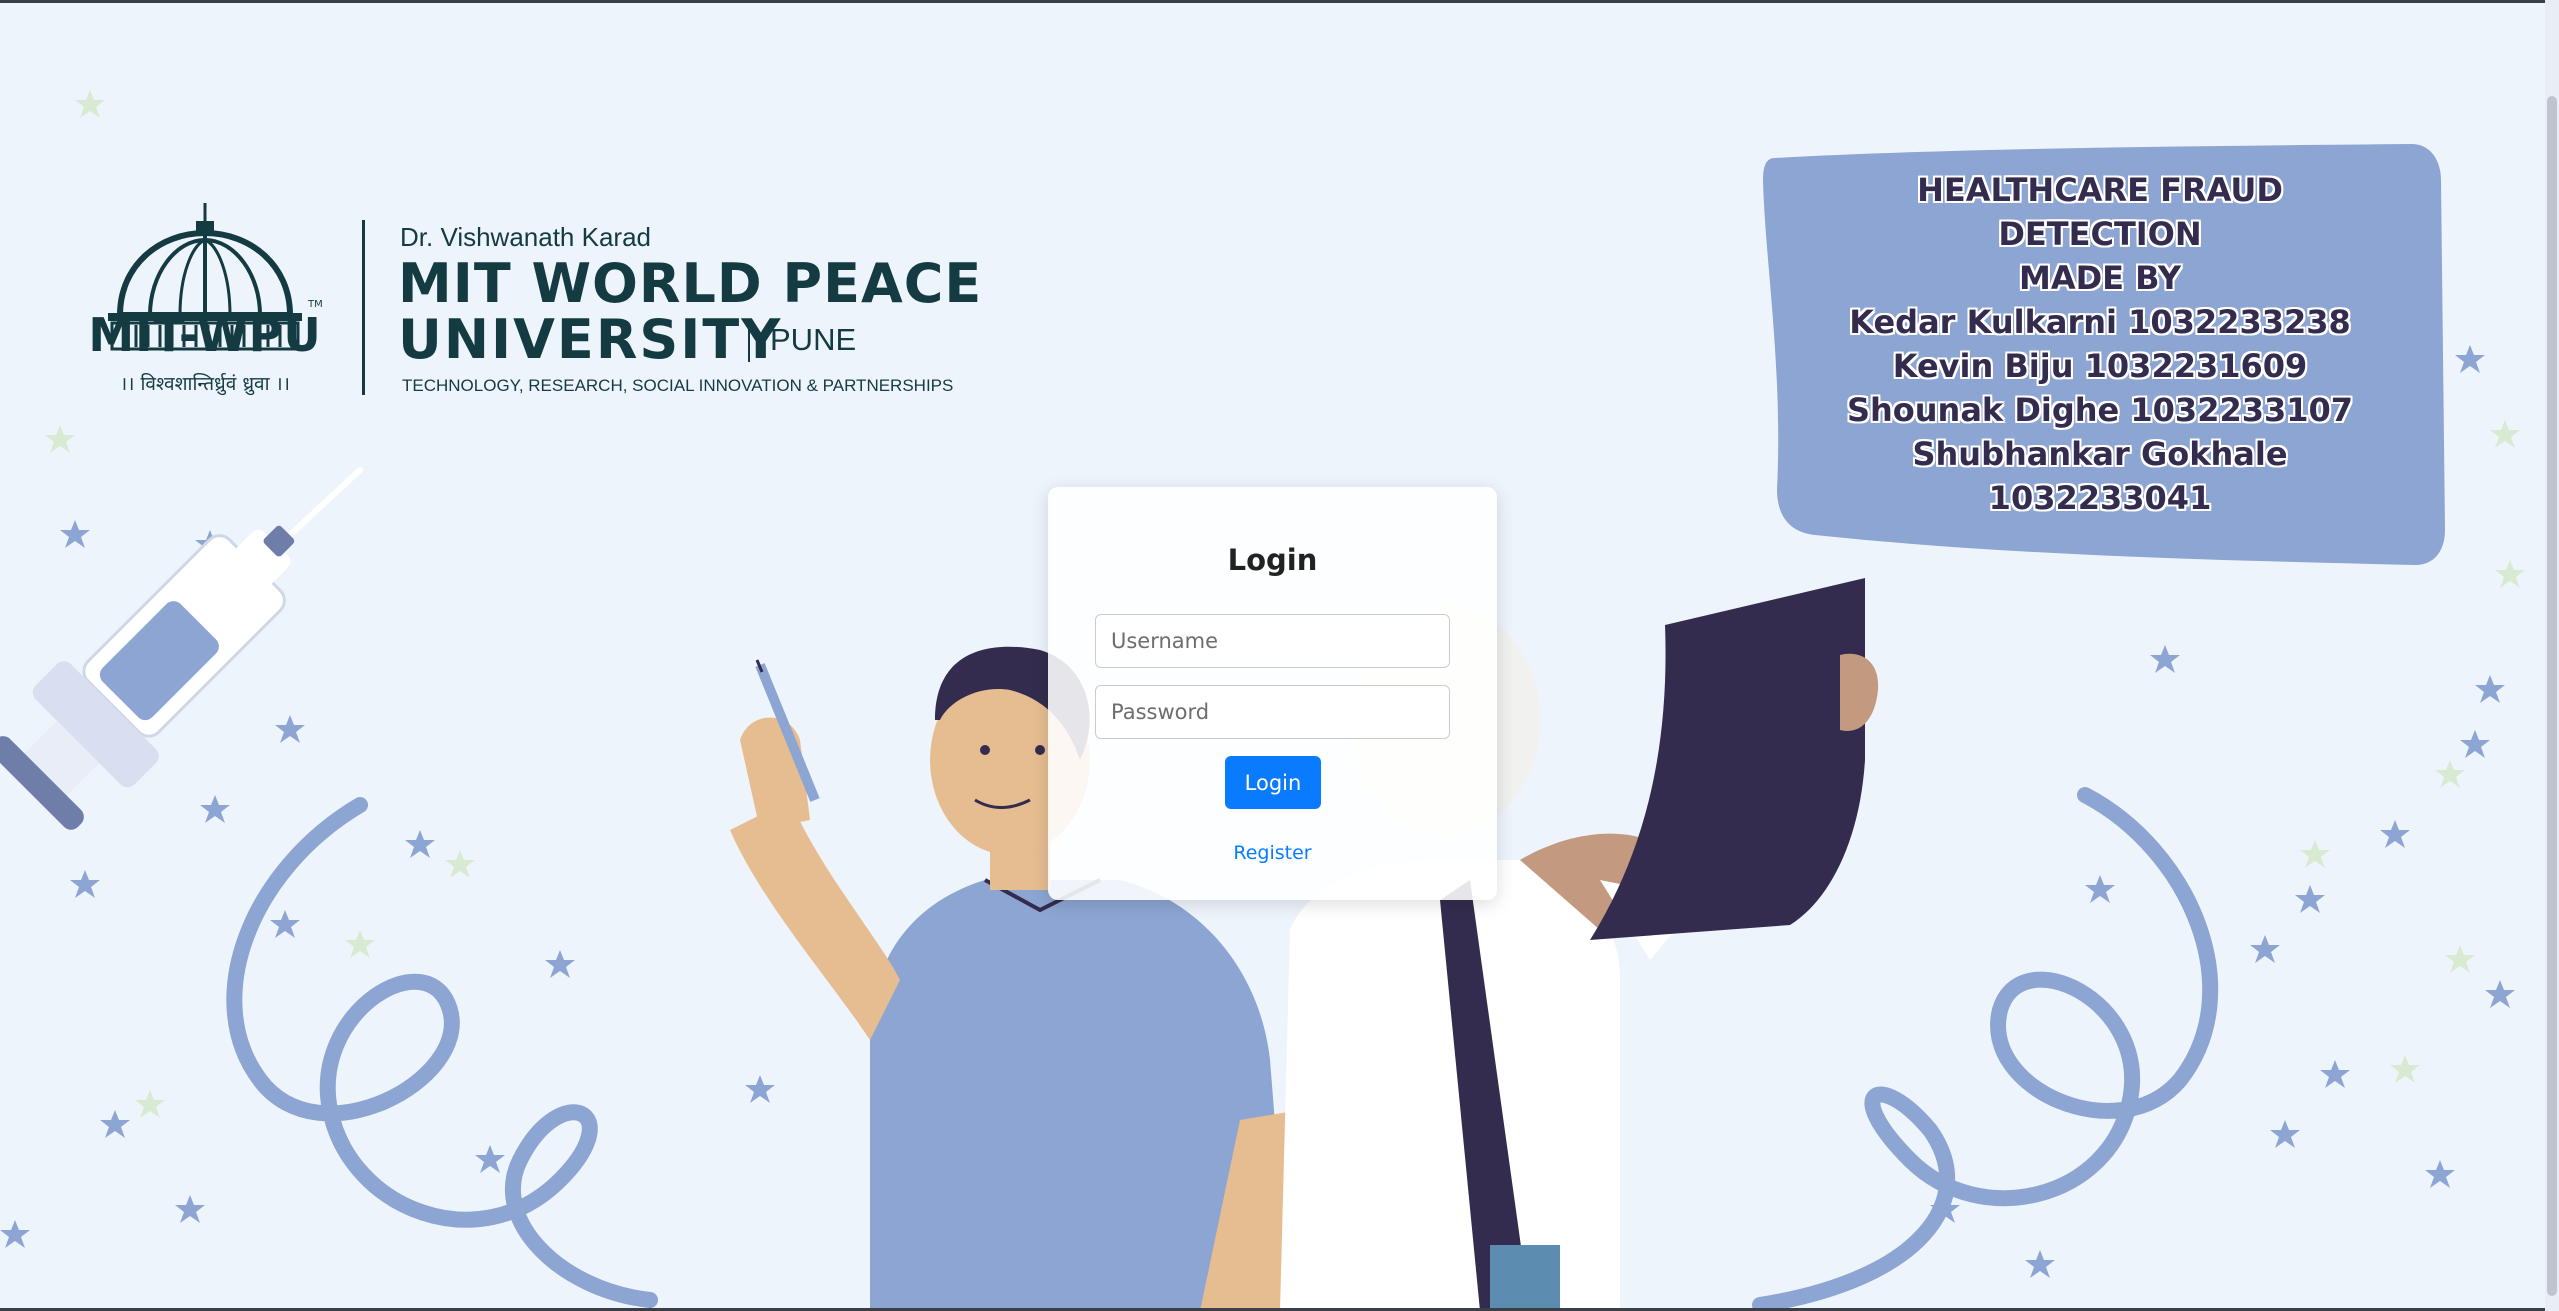 This screenshot has width=2559, height=1311. I want to click on university-city: PUNE, so click(813, 339).